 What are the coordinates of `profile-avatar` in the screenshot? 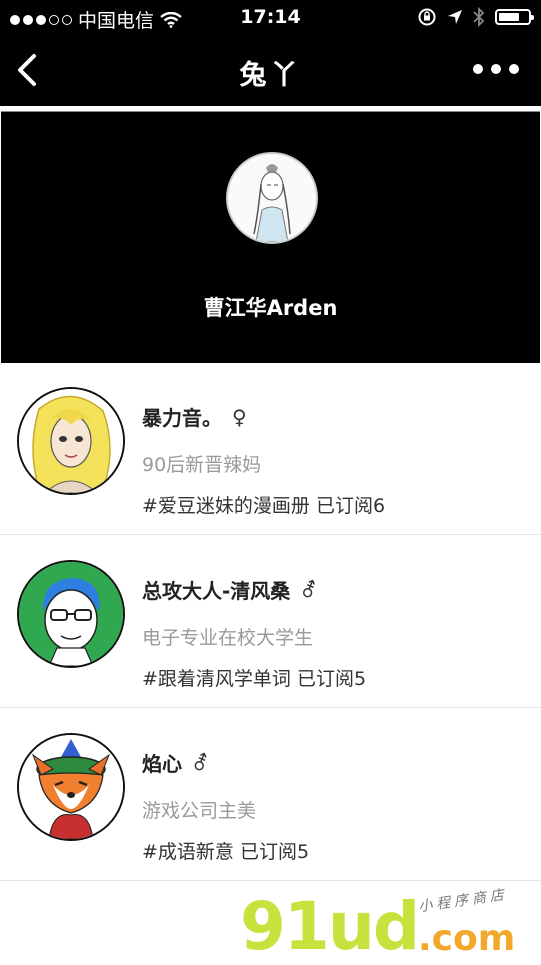 It's located at (272, 198).